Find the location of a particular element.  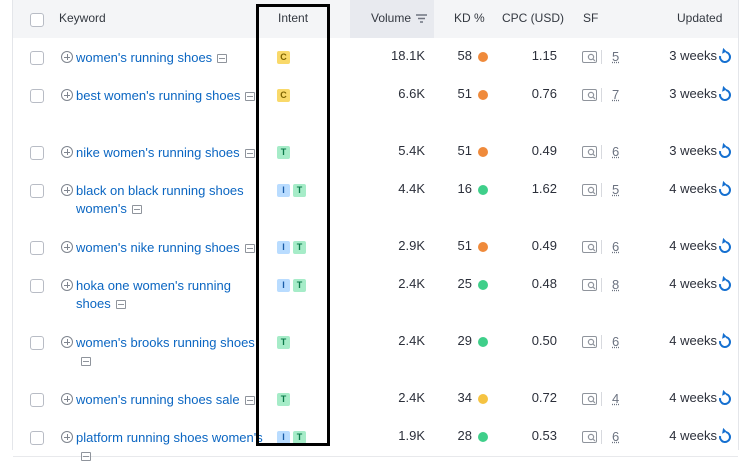

updated-header: Updated is located at coordinates (699, 19).